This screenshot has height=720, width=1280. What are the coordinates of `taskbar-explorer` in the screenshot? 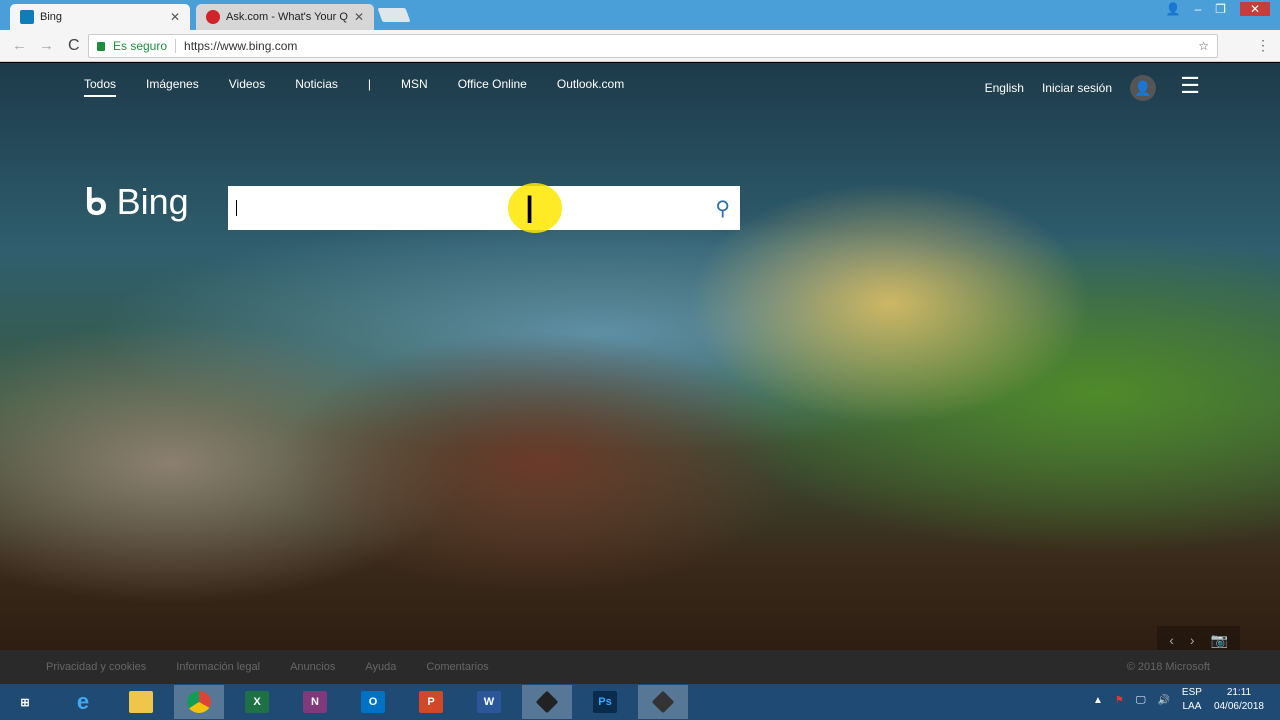 It's located at (141, 702).